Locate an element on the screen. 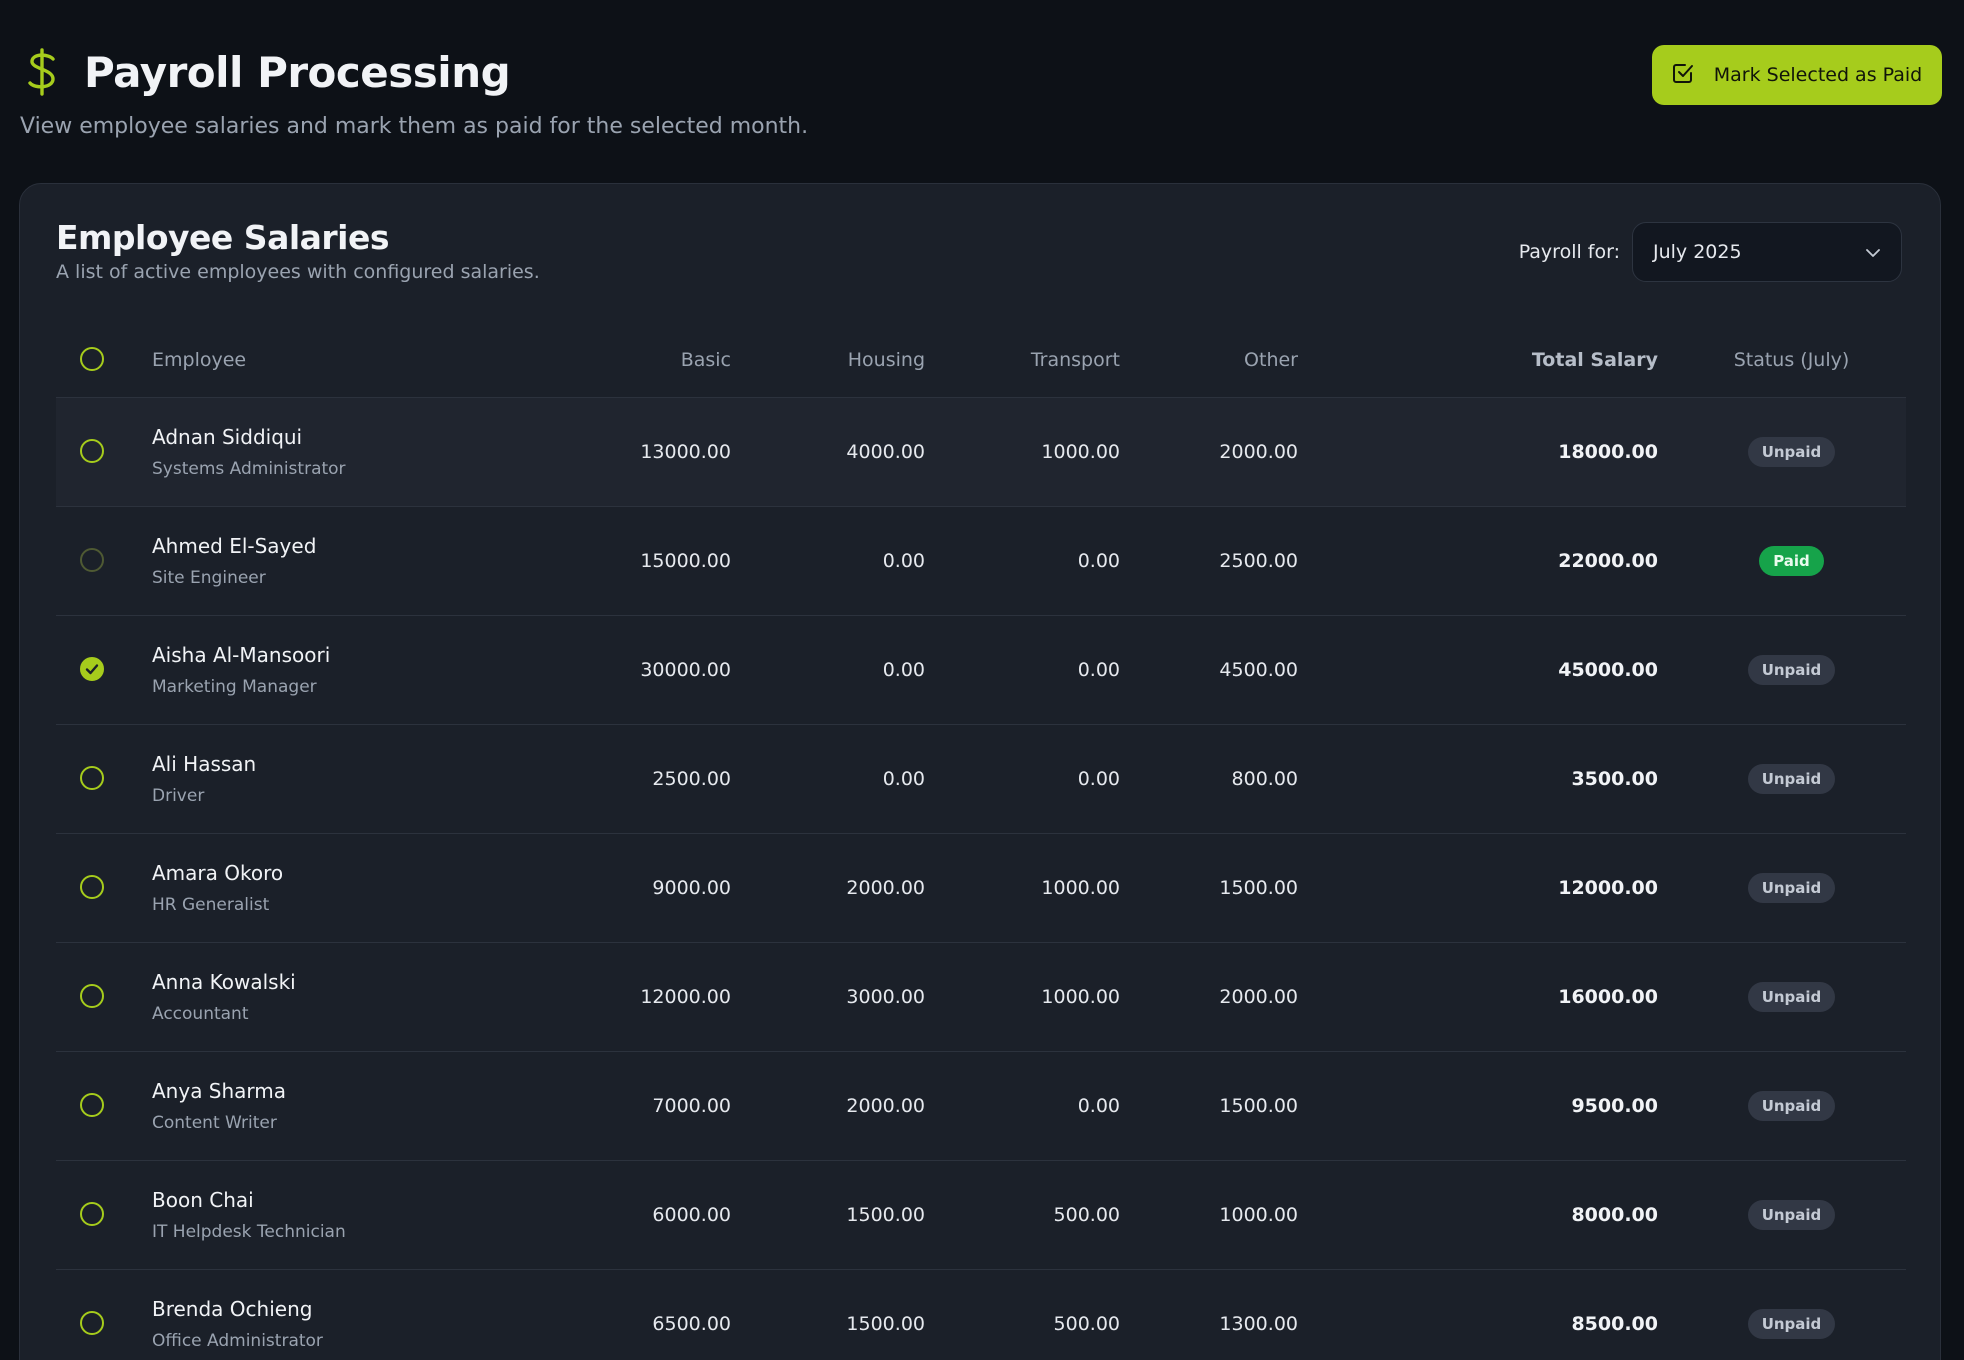 The height and width of the screenshot is (1360, 1964). employee-name: Ali Hassan is located at coordinates (204, 764).